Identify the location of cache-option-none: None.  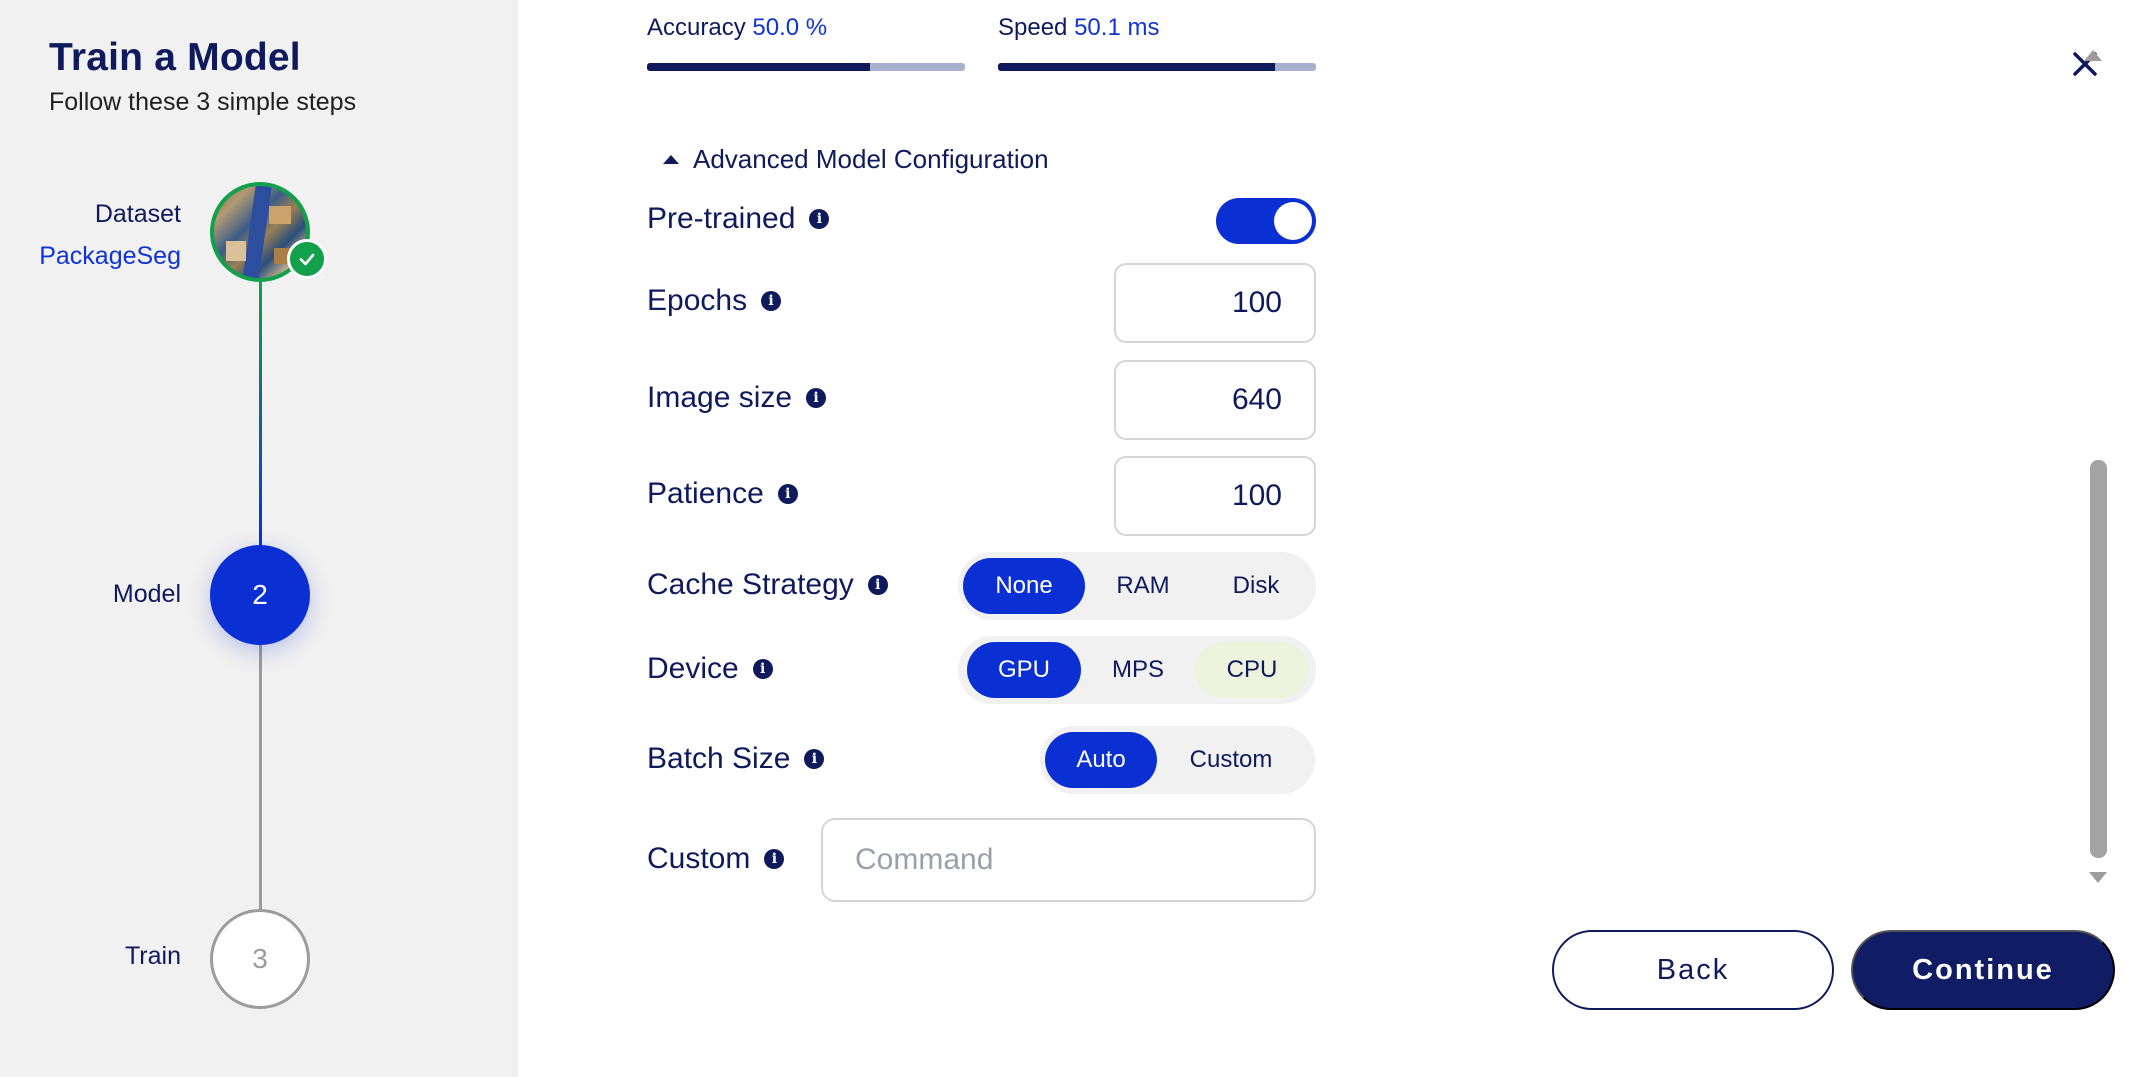
(1024, 586).